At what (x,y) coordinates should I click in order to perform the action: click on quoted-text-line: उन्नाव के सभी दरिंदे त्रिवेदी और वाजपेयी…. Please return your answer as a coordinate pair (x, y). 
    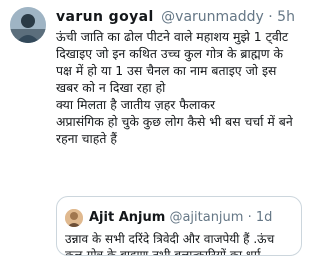
    Looking at the image, I should click on (170, 239).